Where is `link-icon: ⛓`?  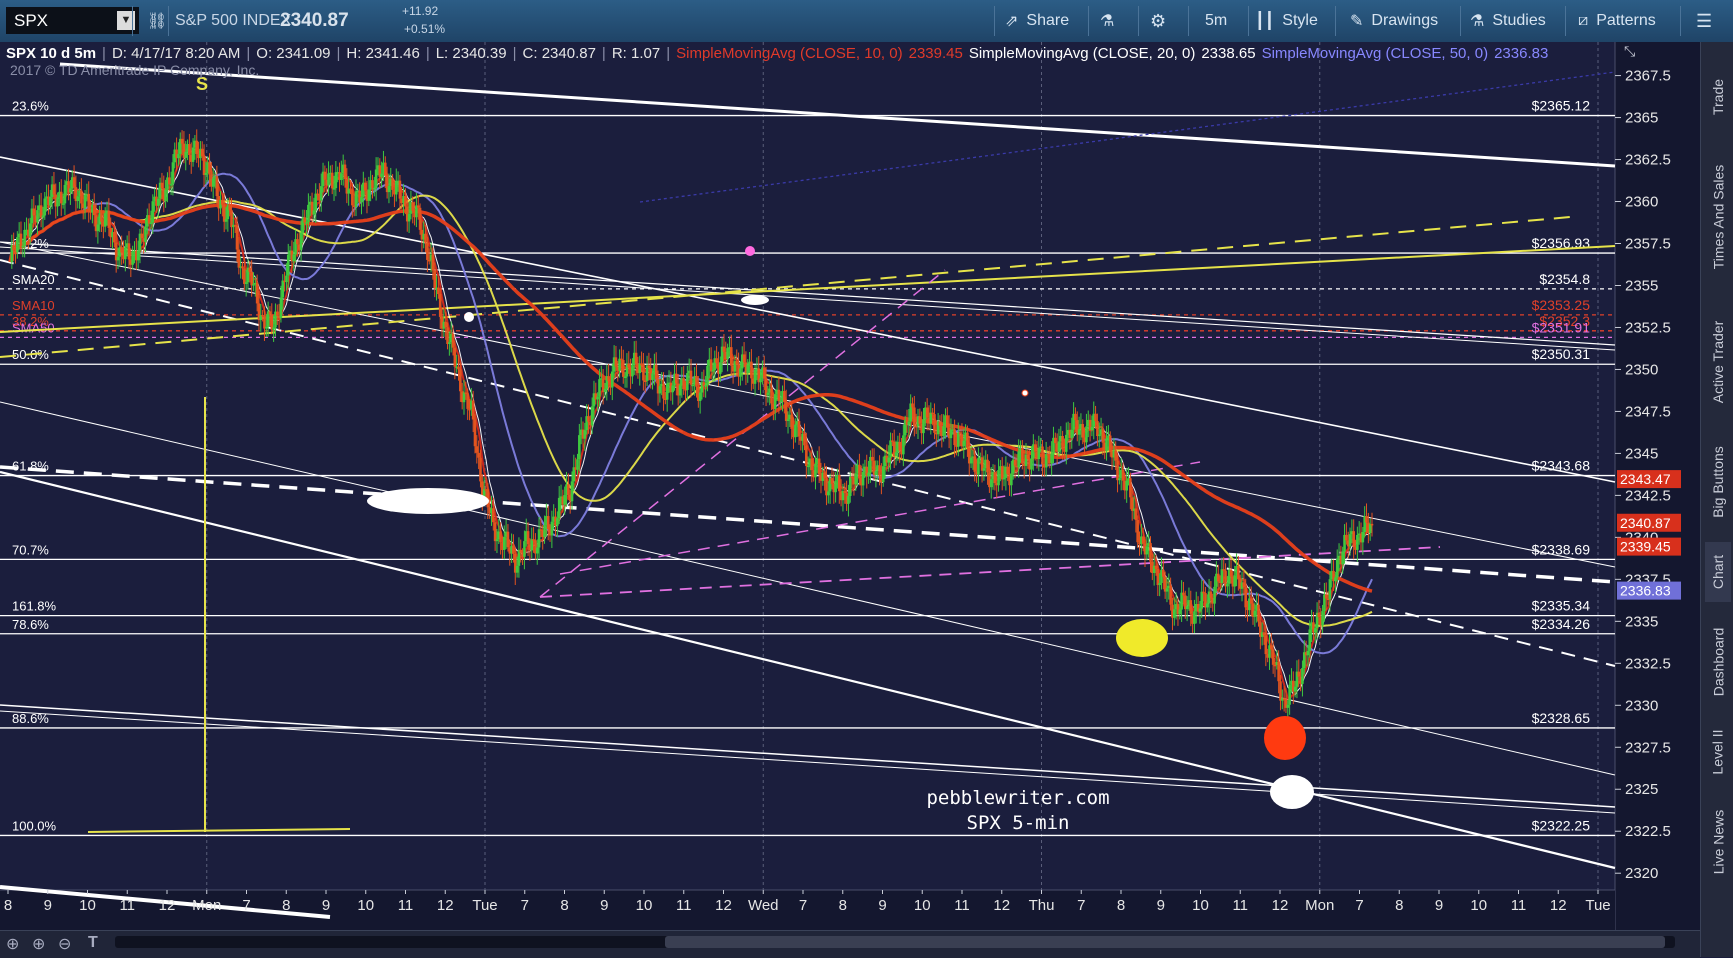 link-icon: ⛓ is located at coordinates (157, 21).